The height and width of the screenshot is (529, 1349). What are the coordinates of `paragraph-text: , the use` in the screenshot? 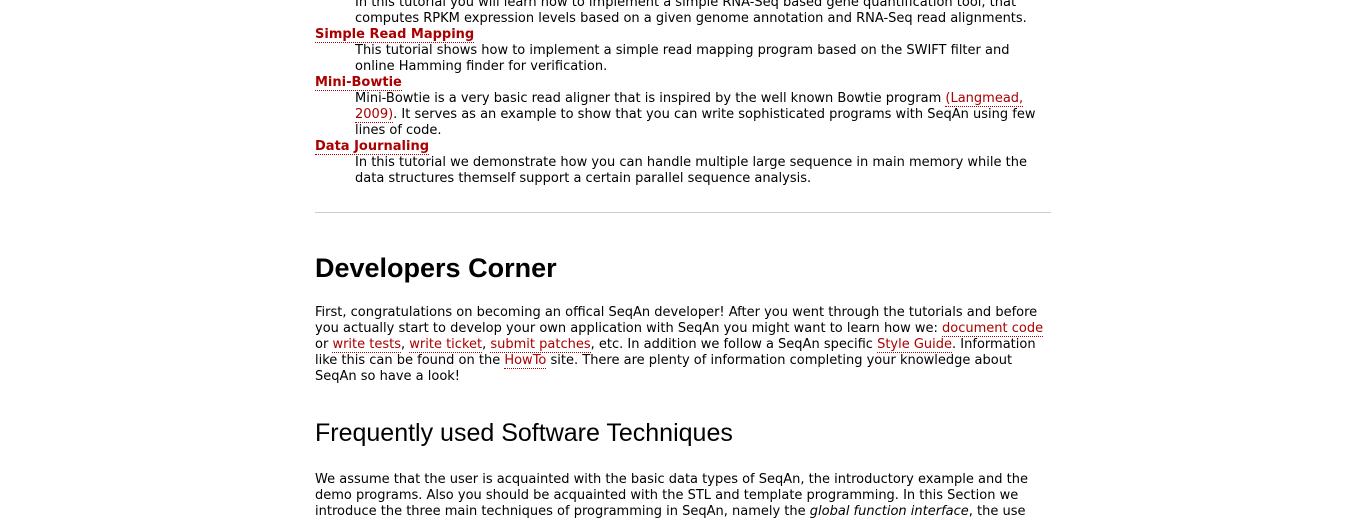 It's located at (997, 511).